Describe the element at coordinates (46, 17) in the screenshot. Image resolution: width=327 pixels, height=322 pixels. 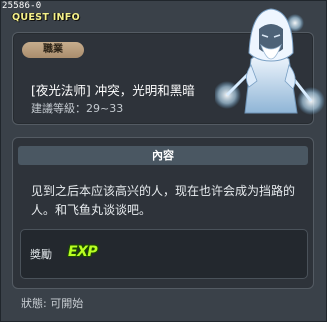
I see `window-title: QUEST INFO` at that location.